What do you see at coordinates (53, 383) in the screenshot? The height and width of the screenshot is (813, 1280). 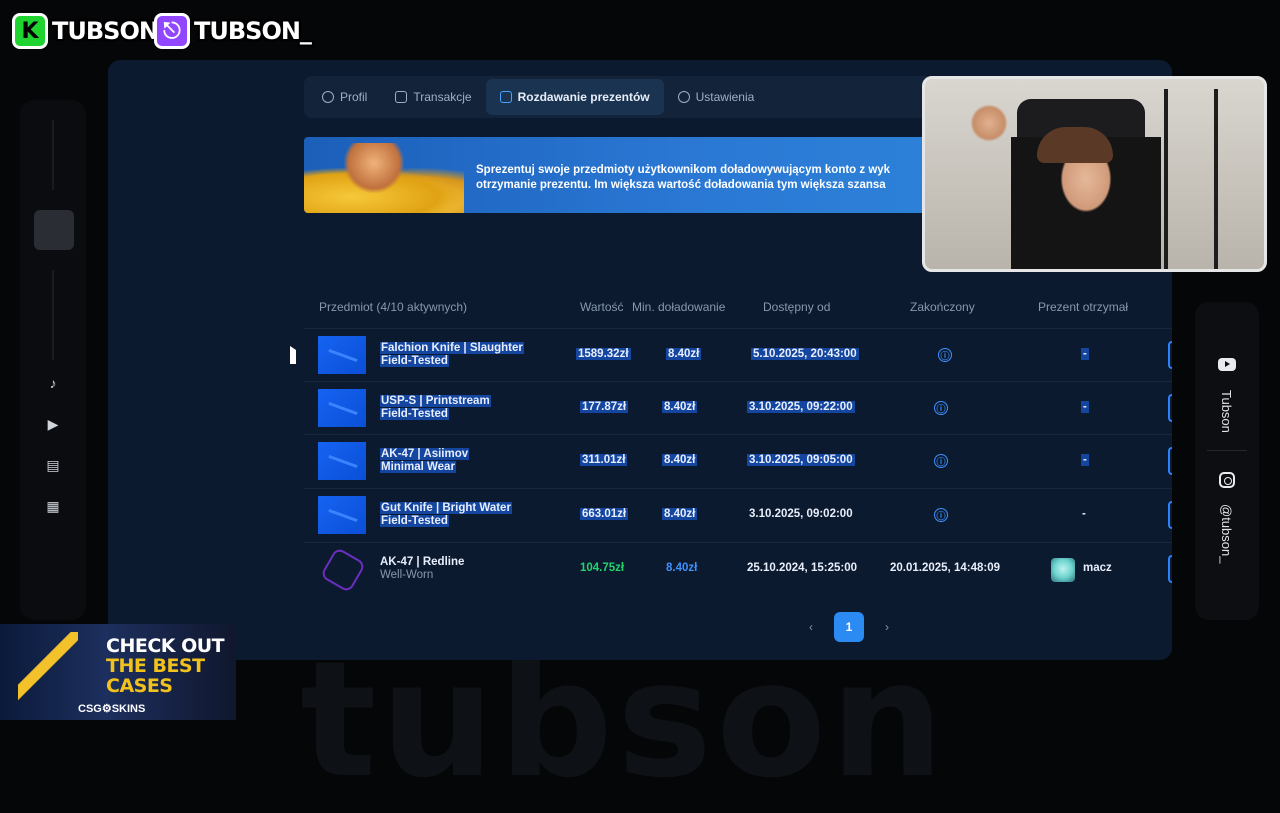 I see `music-icon: ♪` at bounding box center [53, 383].